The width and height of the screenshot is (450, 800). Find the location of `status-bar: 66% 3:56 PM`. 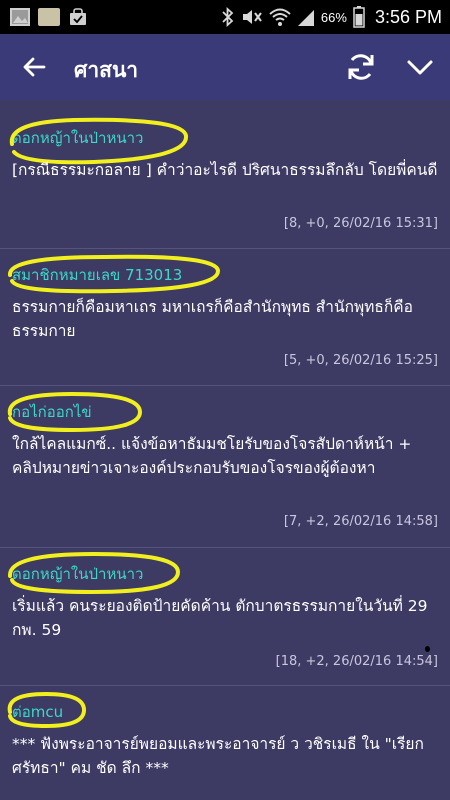

status-bar: 66% 3:56 PM is located at coordinates (225, 17).